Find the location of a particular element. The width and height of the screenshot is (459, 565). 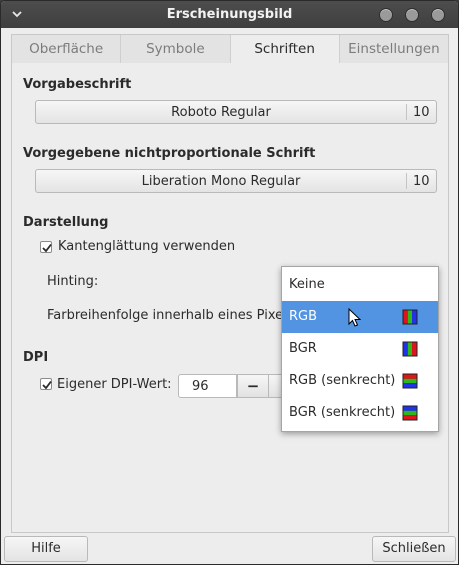

mono-font-heading: Vorgegebene nichtproportionale Schrift is located at coordinates (169, 153).